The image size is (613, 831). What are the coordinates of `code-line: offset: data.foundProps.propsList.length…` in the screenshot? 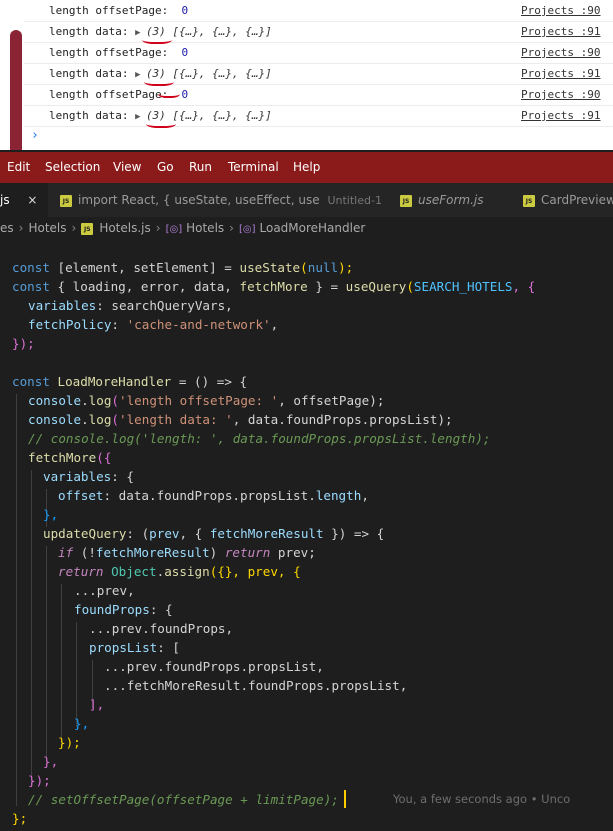 It's located at (213, 495).